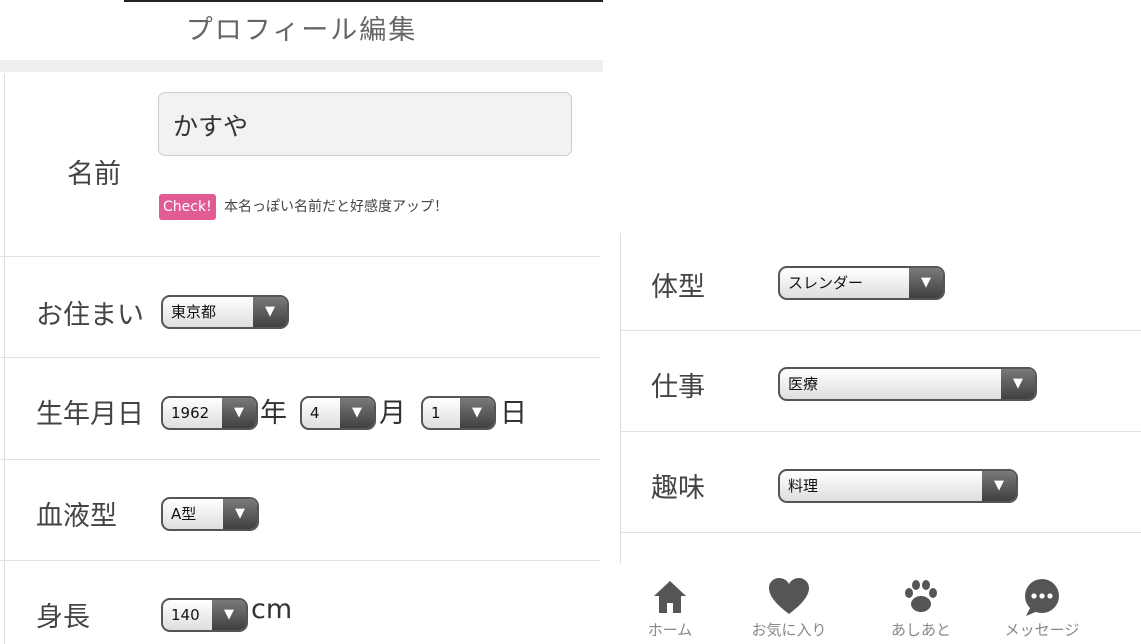  What do you see at coordinates (184, 514) in the screenshot?
I see `blood-type-value: A型` at bounding box center [184, 514].